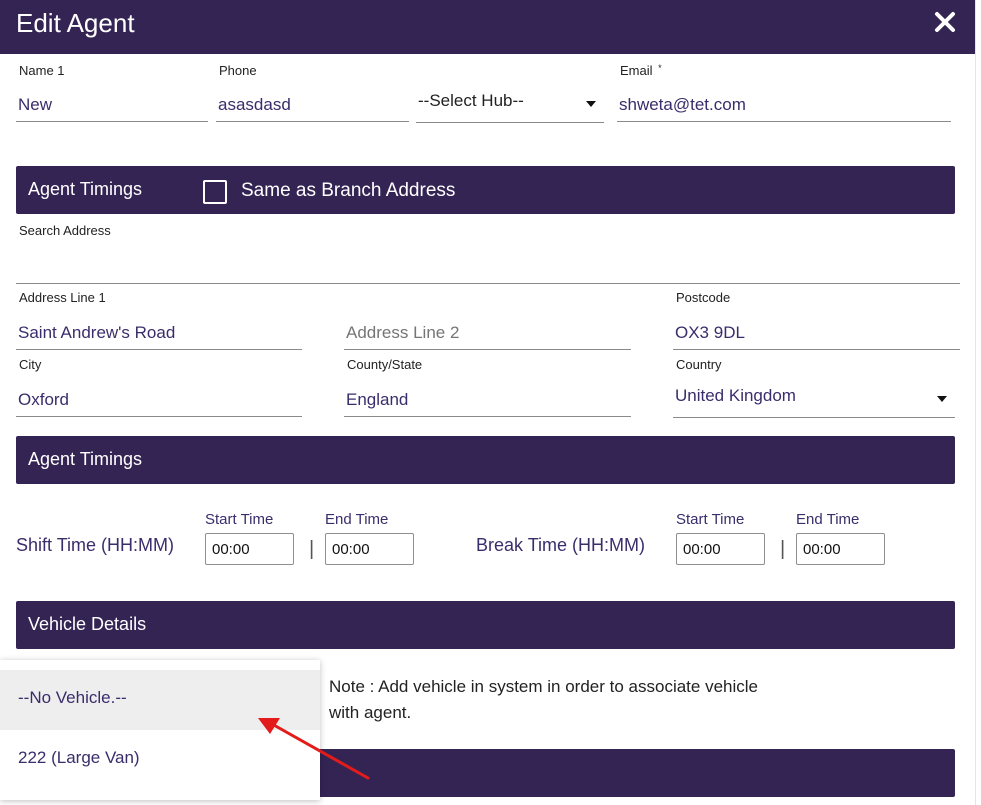 This screenshot has height=805, width=981. What do you see at coordinates (30, 364) in the screenshot?
I see `city-label: City` at bounding box center [30, 364].